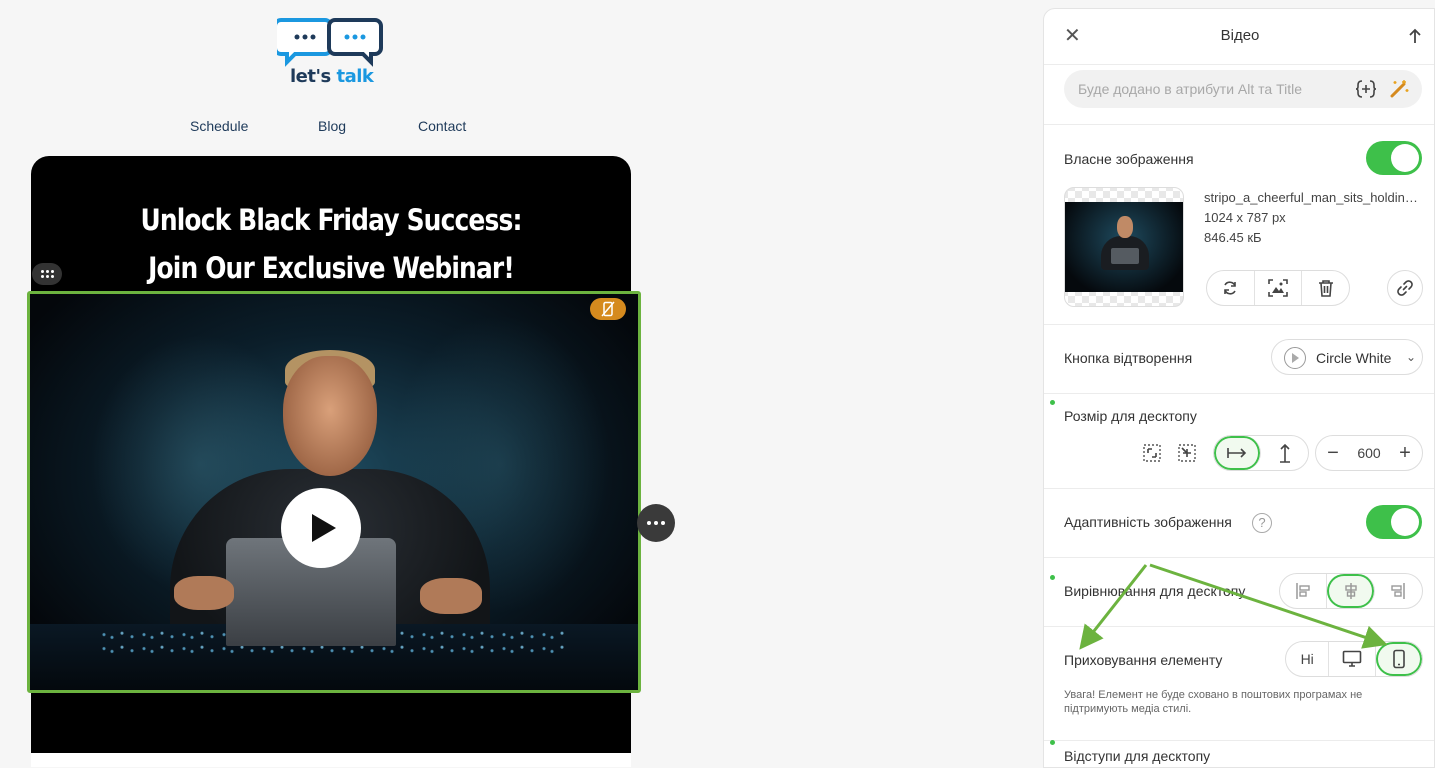 The height and width of the screenshot is (768, 1435). Describe the element at coordinates (1231, 288) in the screenshot. I see `replace-image-icon` at that location.